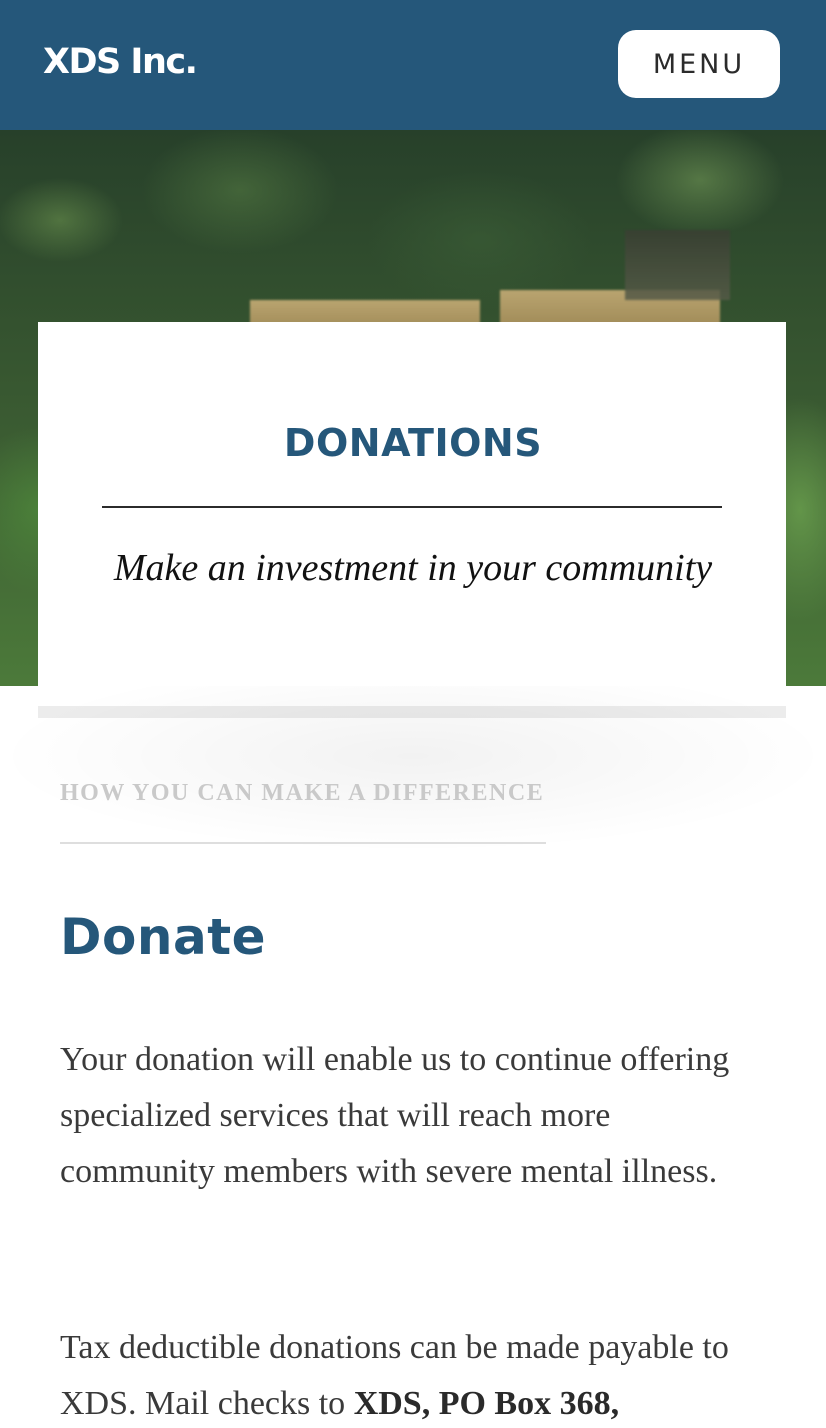 Image resolution: width=826 pixels, height=1428 pixels. What do you see at coordinates (413, 568) in the screenshot?
I see `page-subtitle: Make an investment in your community` at bounding box center [413, 568].